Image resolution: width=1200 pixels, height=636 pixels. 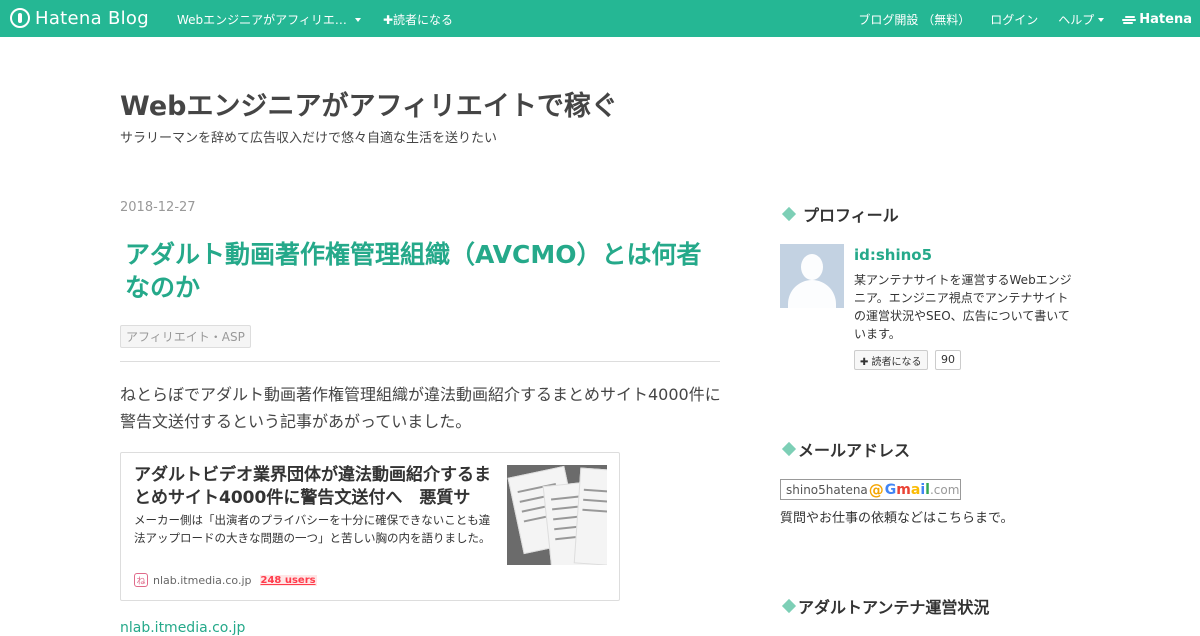 What do you see at coordinates (812, 276) in the screenshot?
I see `avatar` at bounding box center [812, 276].